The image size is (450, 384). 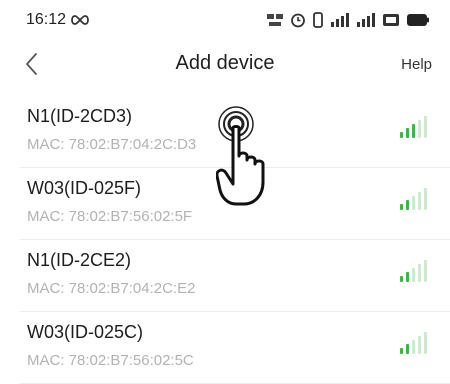 I want to click on vibrate-icon, so click(x=318, y=20).